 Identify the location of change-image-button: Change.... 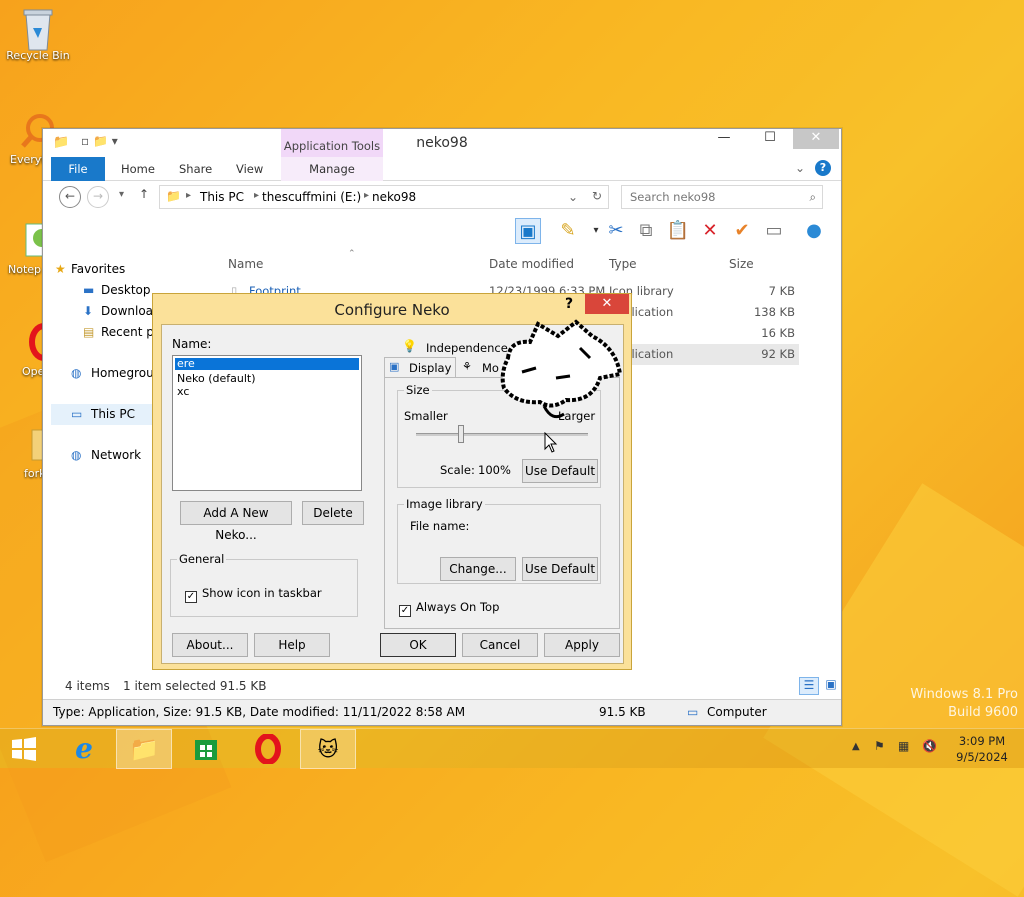
(478, 569).